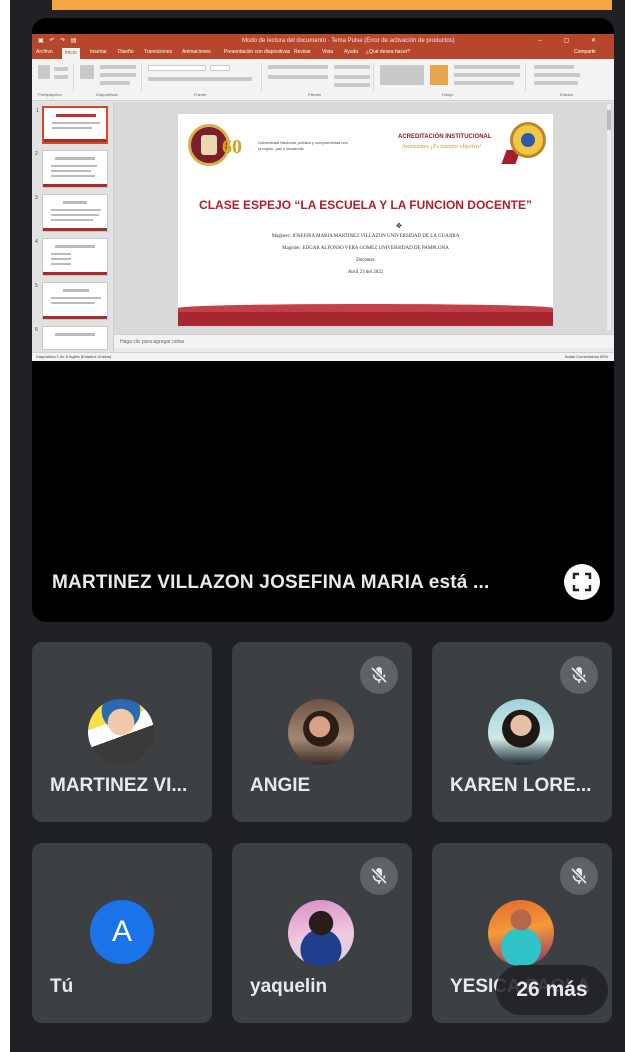  I want to click on ribbon-tab: Insertar, so click(98, 52).